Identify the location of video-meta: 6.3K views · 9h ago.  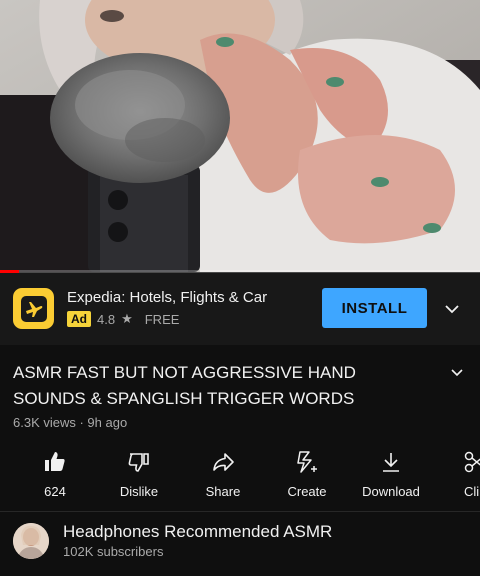
(70, 422).